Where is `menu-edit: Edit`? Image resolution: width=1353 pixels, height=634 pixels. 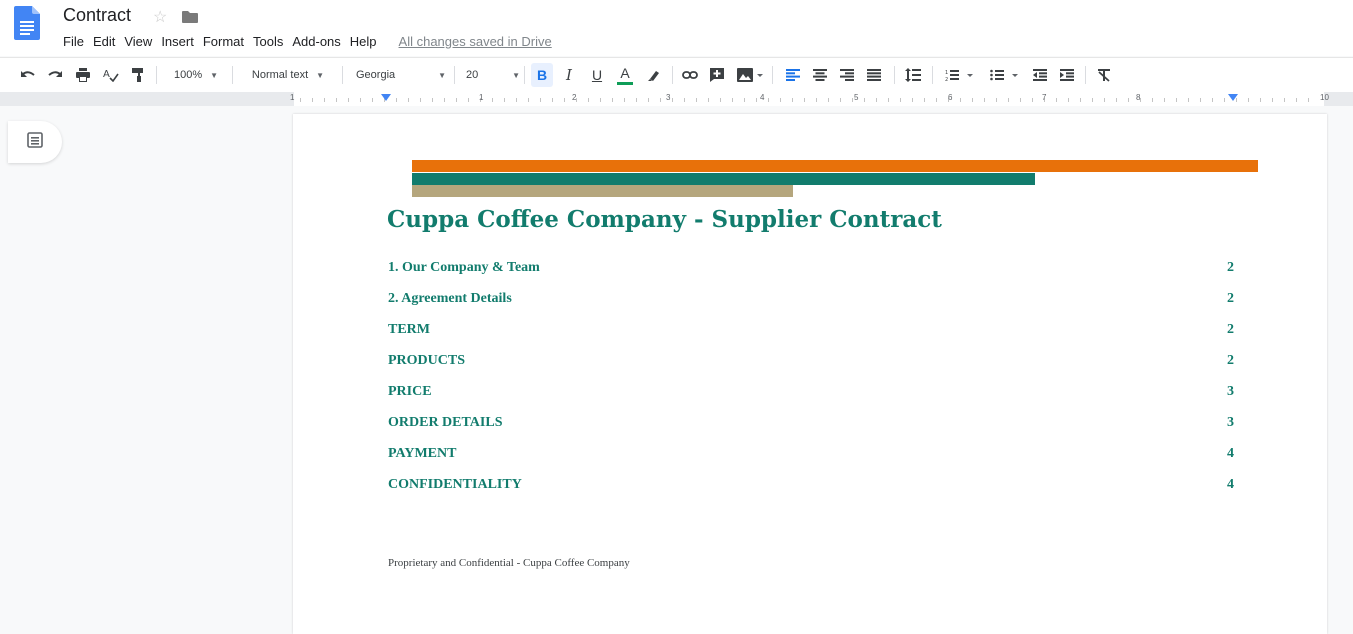 menu-edit: Edit is located at coordinates (104, 41).